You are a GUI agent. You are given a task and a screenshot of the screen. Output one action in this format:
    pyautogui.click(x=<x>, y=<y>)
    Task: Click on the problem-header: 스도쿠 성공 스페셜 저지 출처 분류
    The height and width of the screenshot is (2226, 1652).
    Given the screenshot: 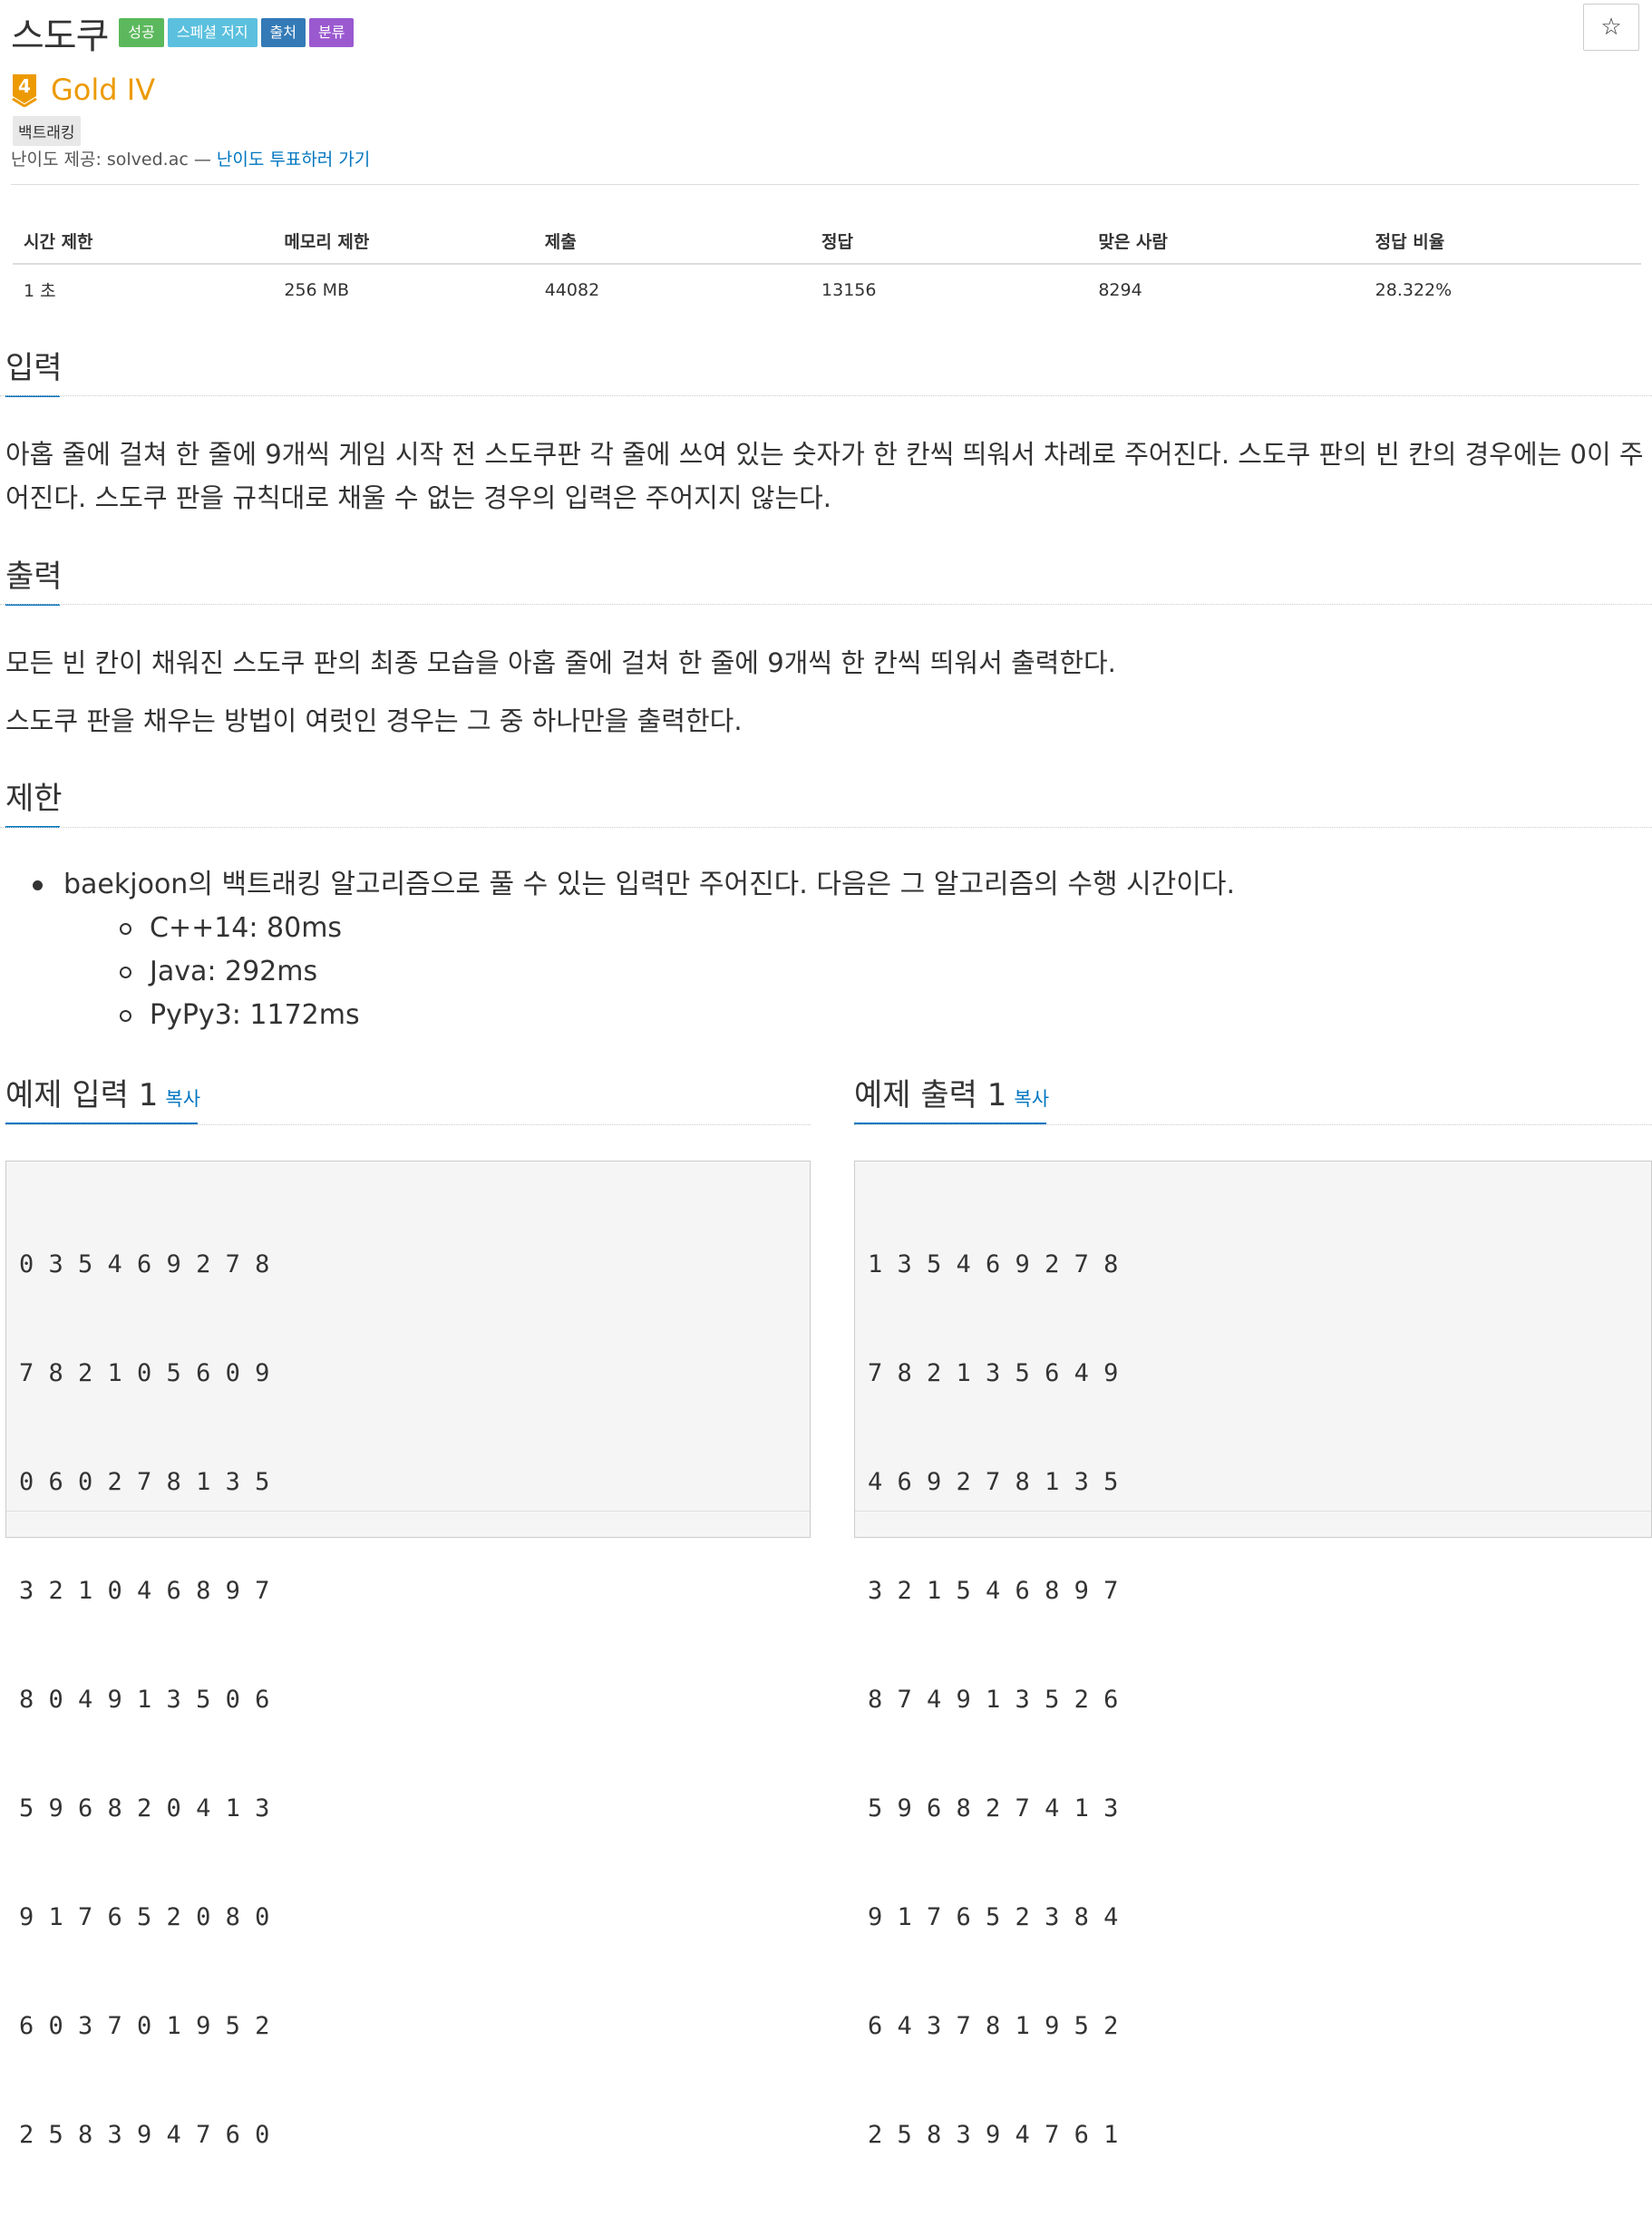 What is the action you would take?
    pyautogui.click(x=184, y=32)
    